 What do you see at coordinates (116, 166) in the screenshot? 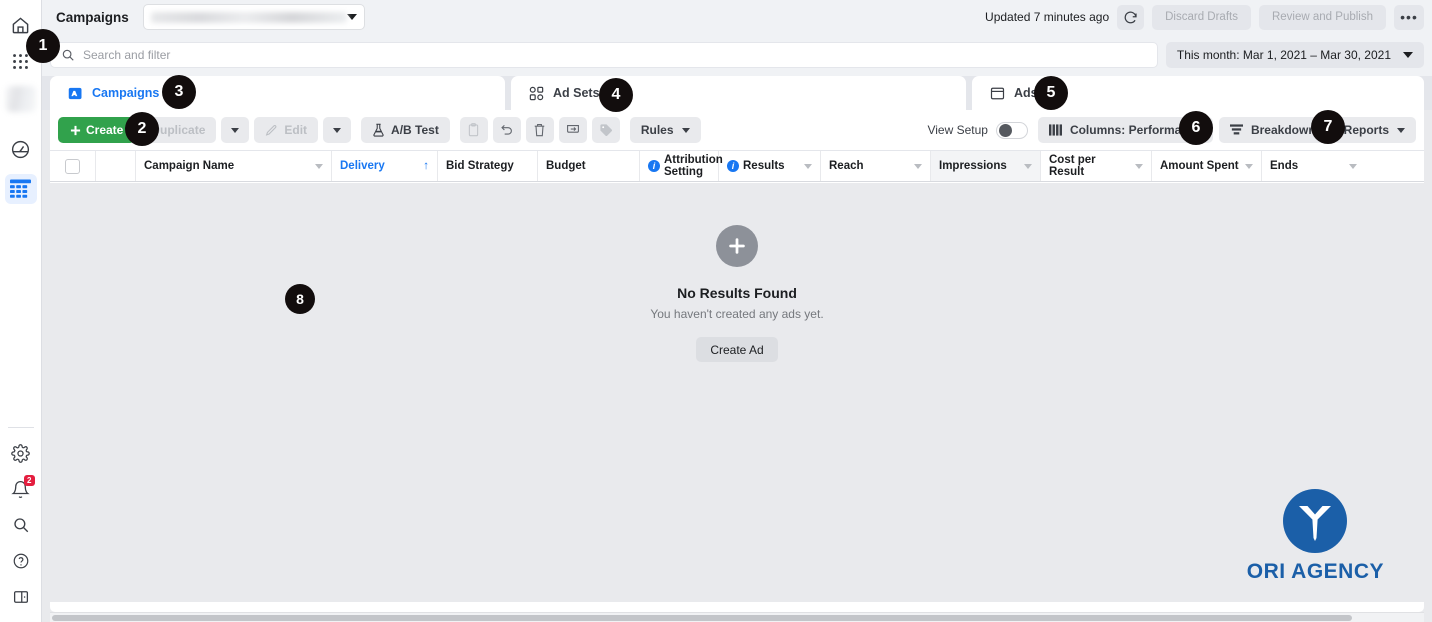
I see `toggle-column-header` at bounding box center [116, 166].